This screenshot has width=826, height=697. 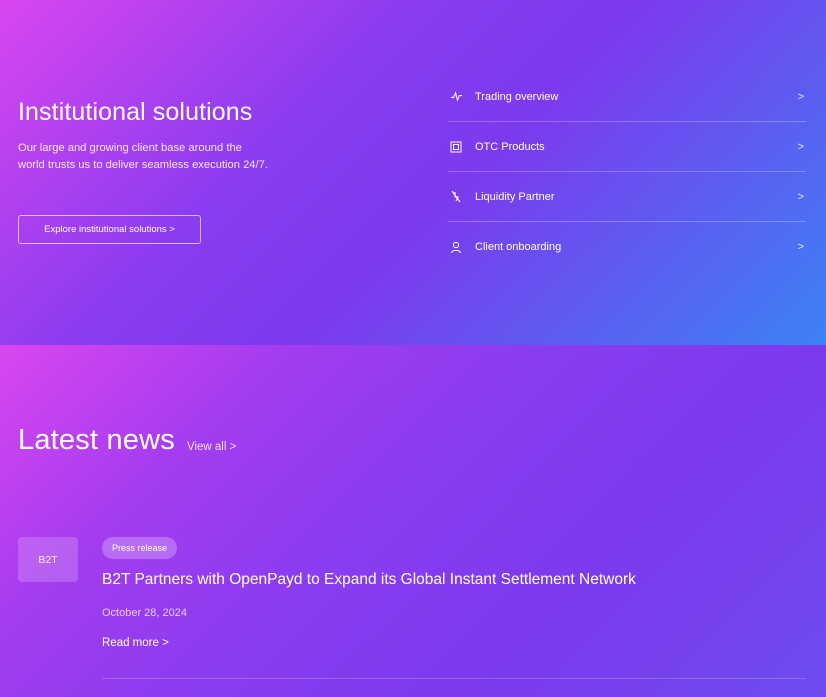 I want to click on inst-item-label: Liquidity Partner, so click(x=515, y=196).